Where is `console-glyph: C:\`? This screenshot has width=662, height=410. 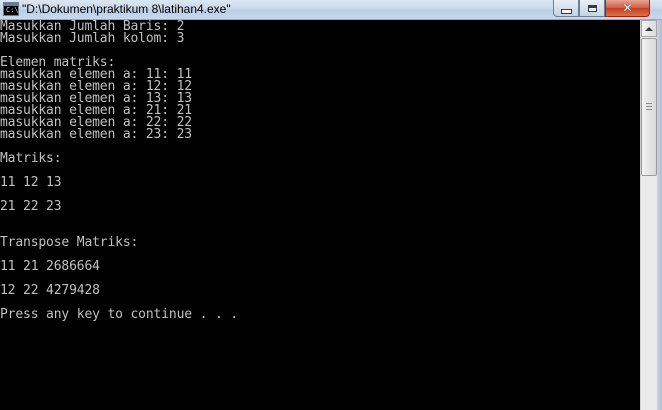 console-glyph: C:\ is located at coordinates (12, 10).